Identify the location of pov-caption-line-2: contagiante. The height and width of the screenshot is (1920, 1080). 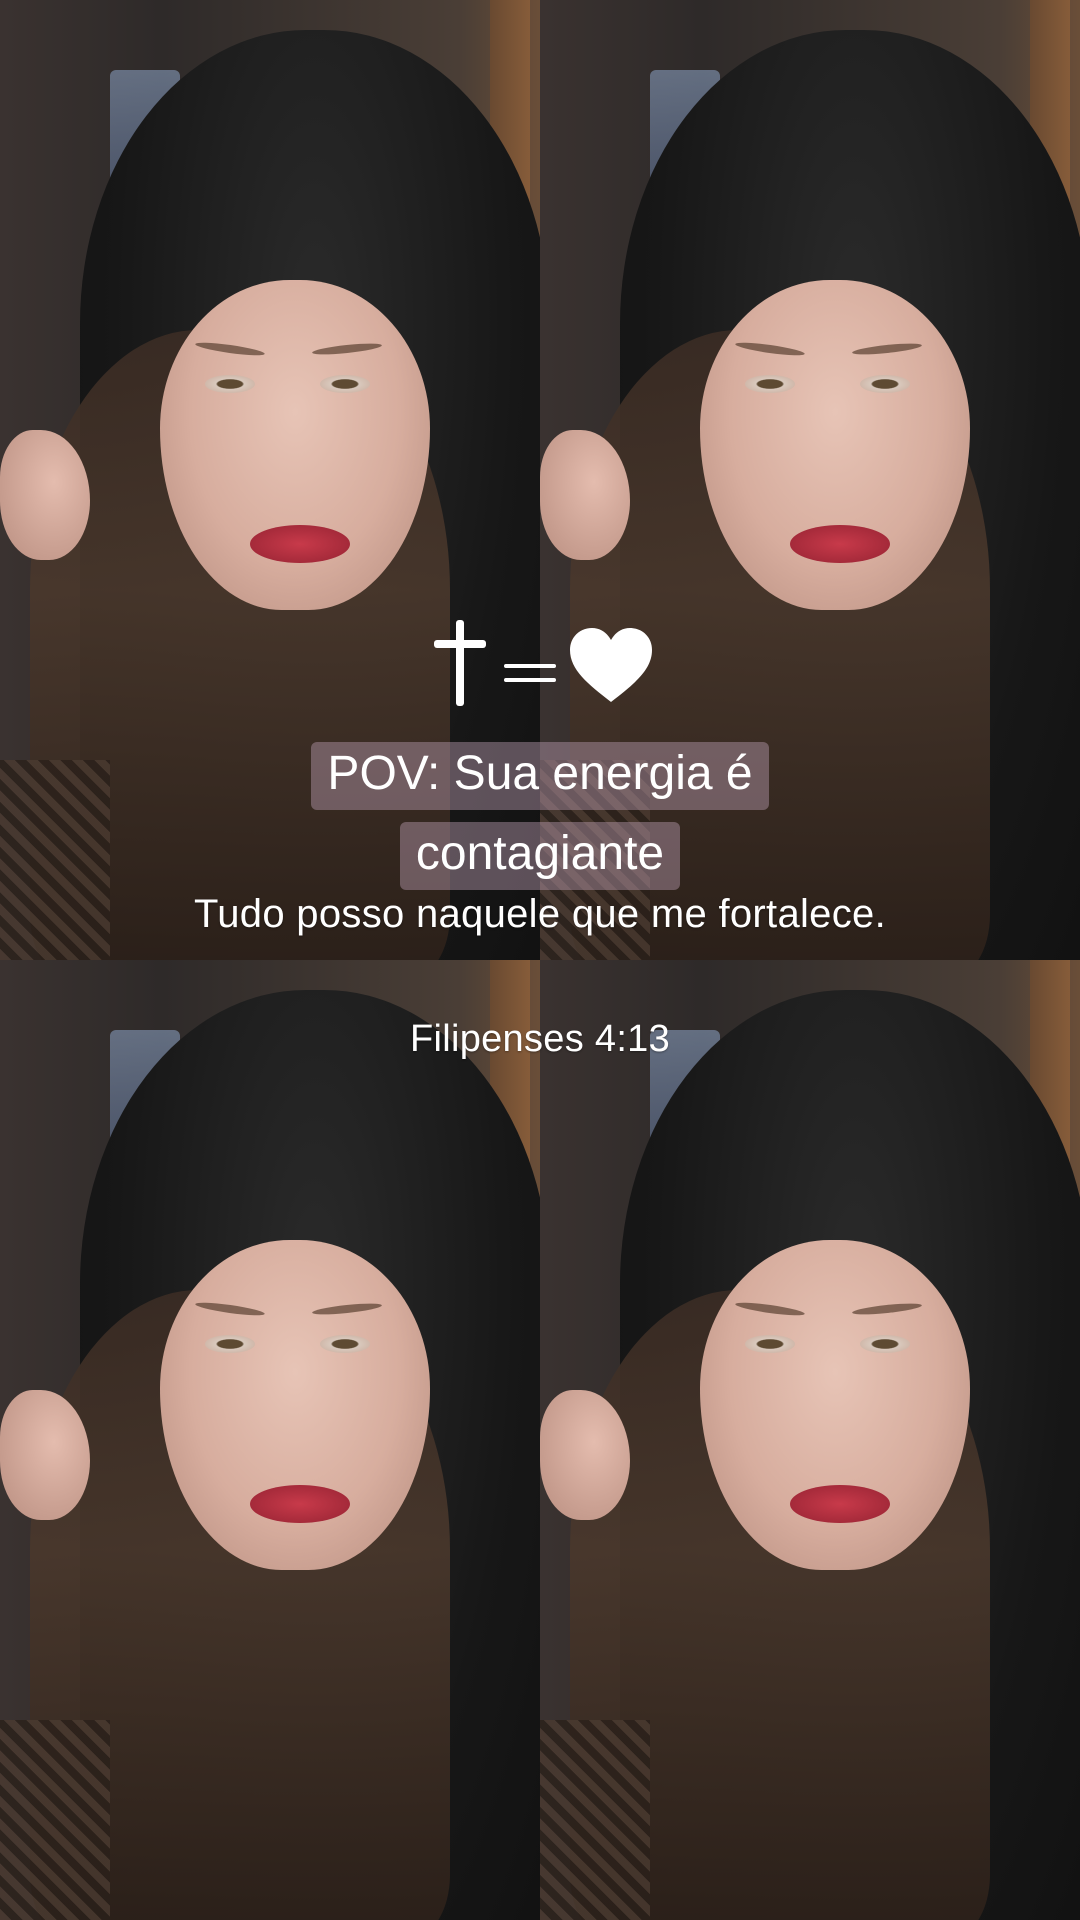
(540, 856).